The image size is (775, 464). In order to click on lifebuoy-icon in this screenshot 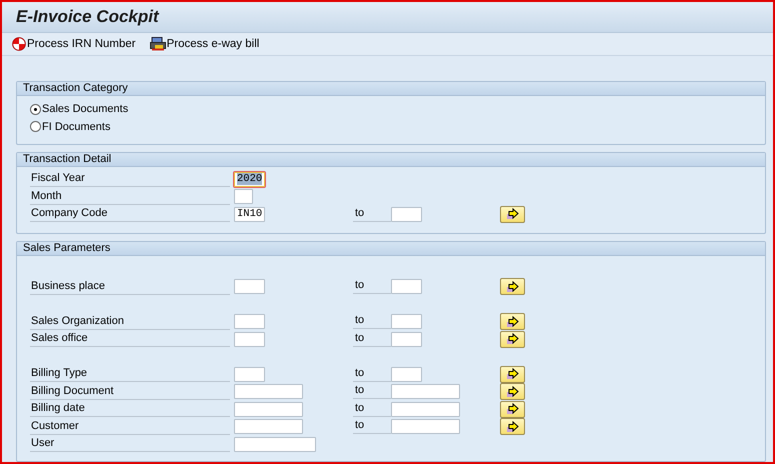, I will do `click(19, 43)`.